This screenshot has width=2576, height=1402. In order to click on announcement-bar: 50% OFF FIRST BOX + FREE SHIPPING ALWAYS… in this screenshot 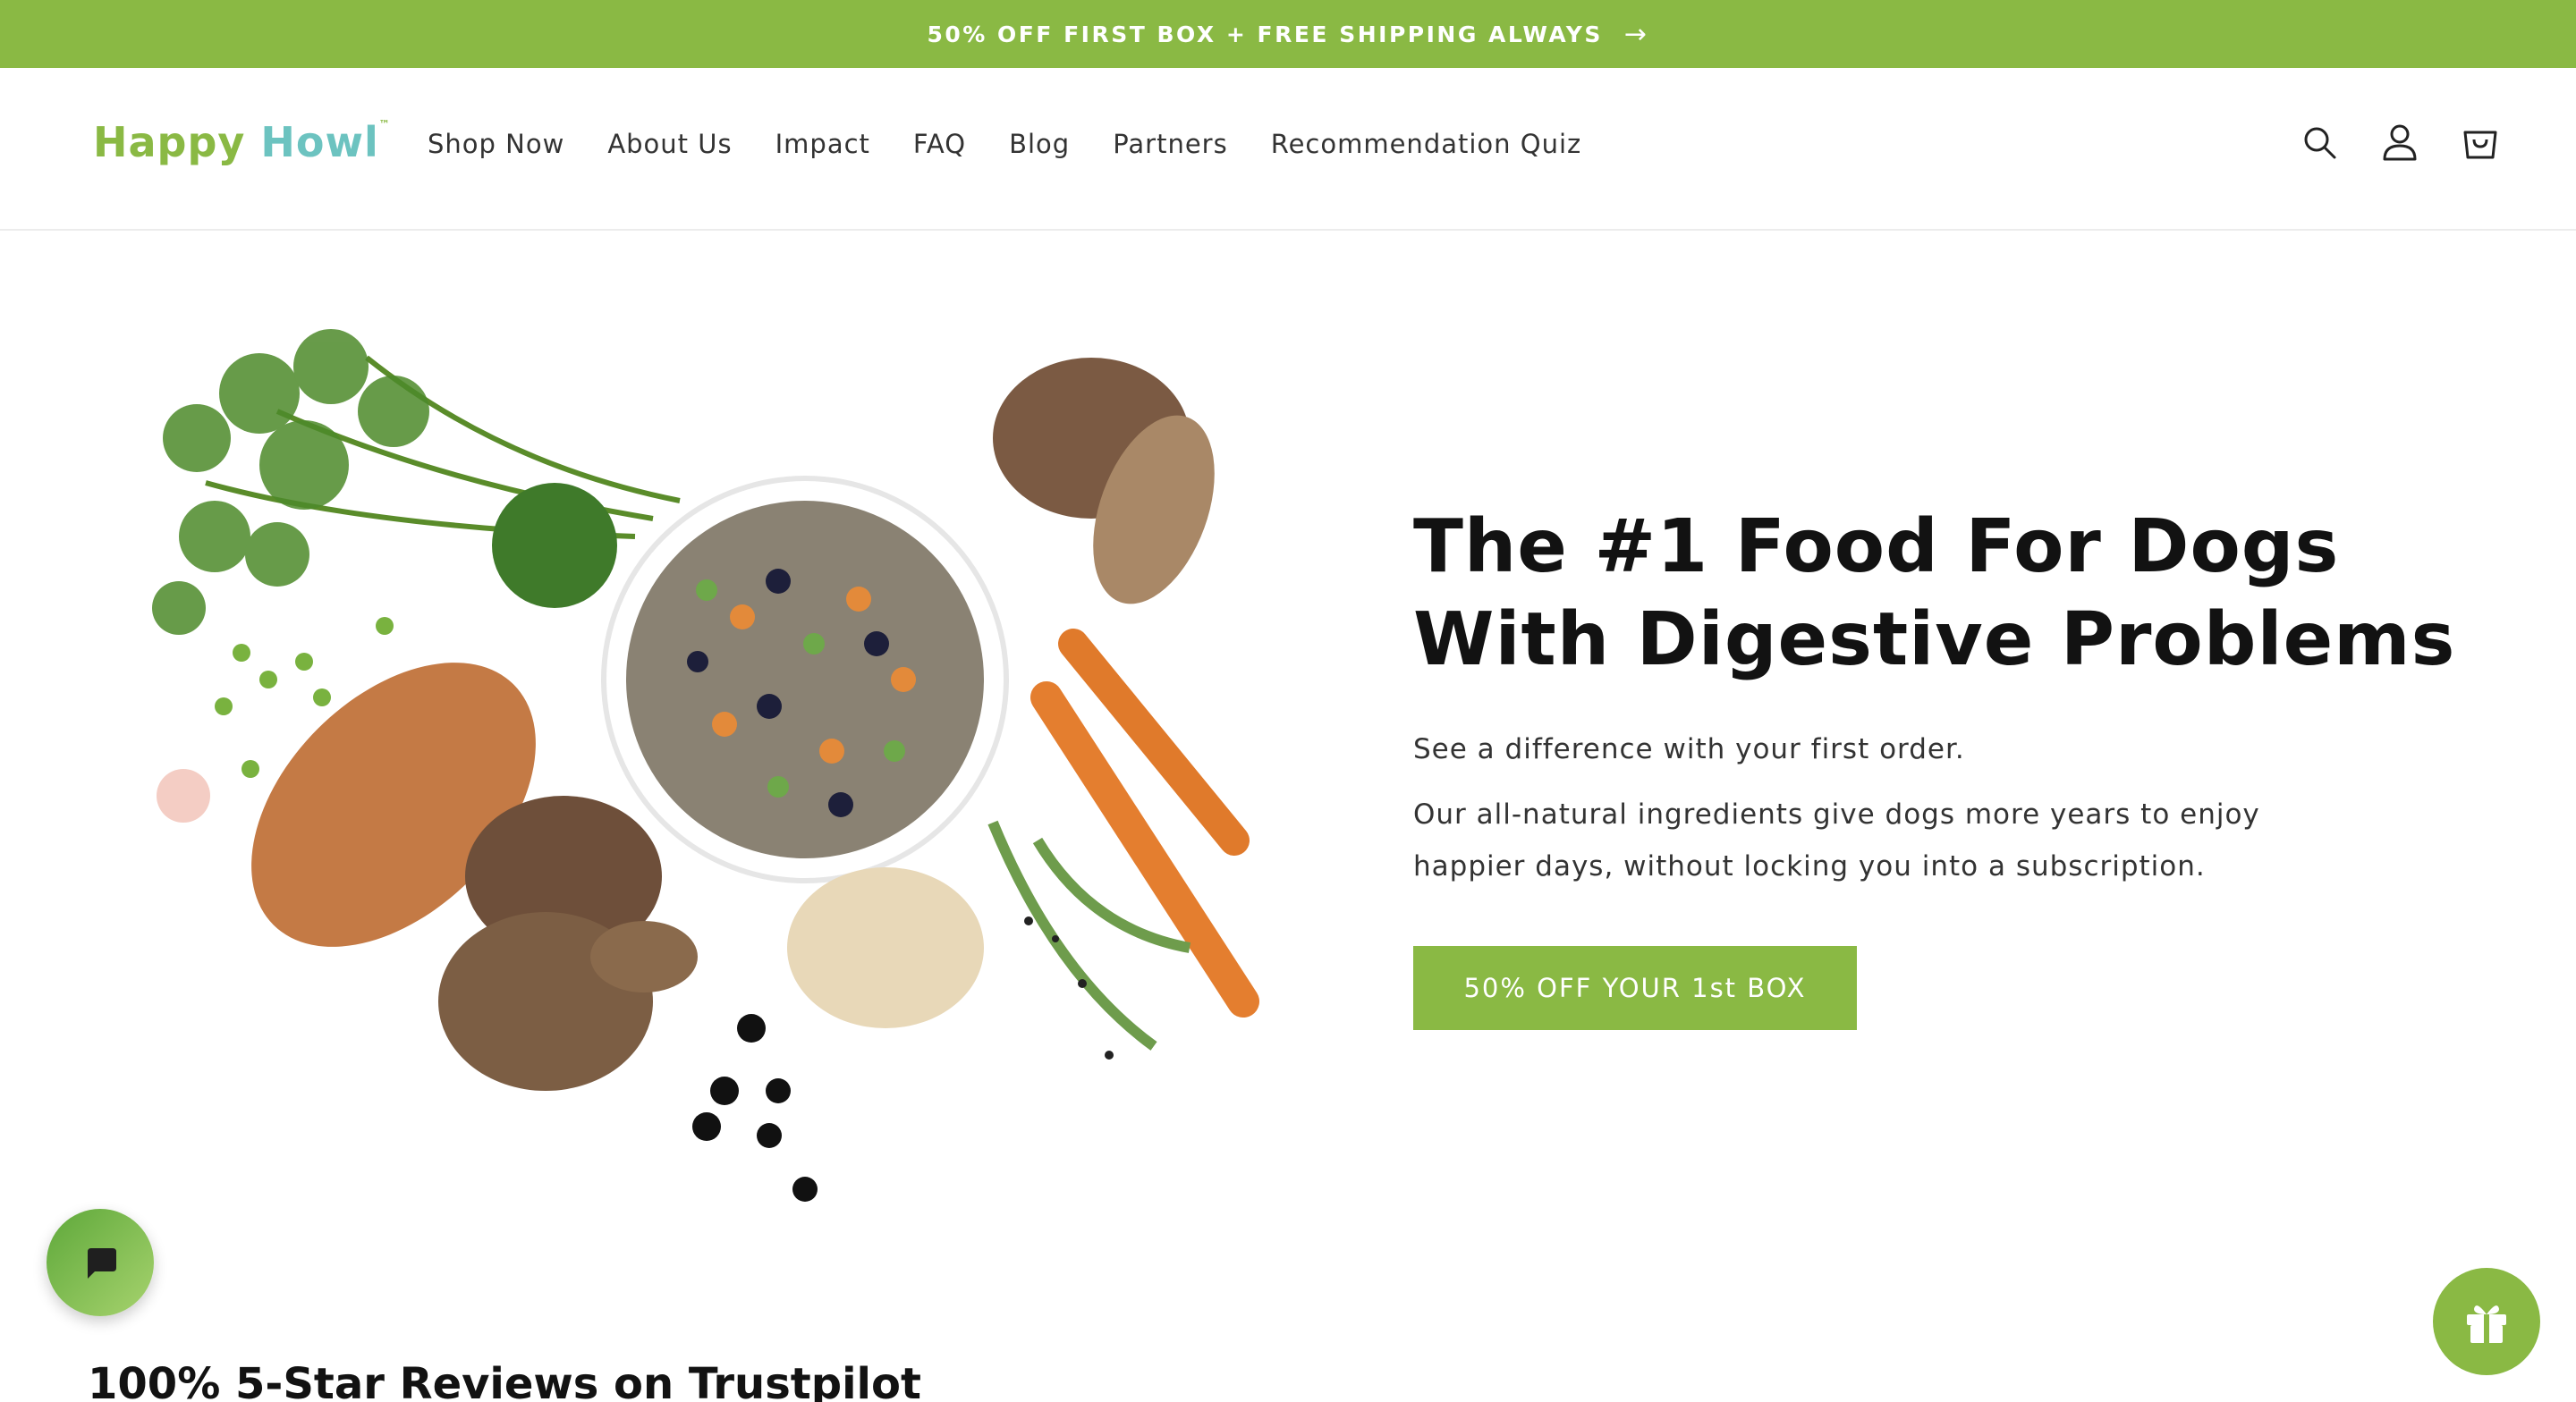, I will do `click(1288, 34)`.